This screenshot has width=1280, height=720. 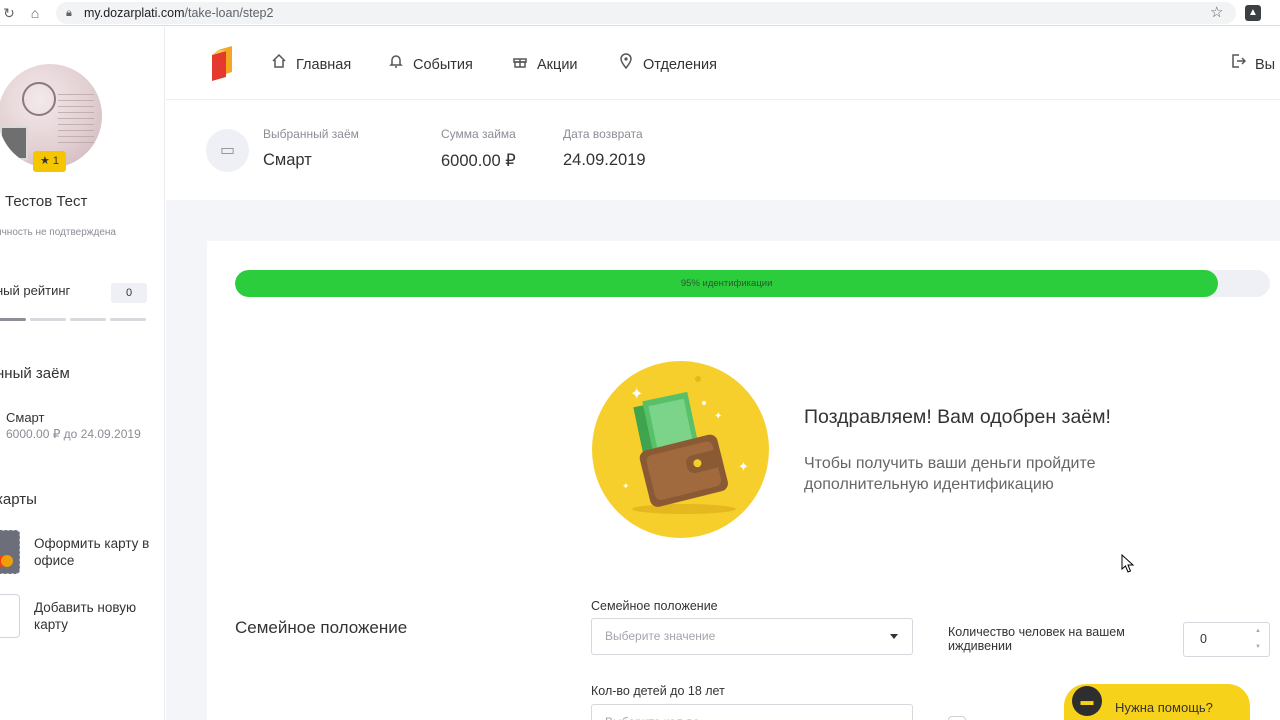 What do you see at coordinates (652, 712) in the screenshot?
I see `children-placeholder: Выберите кол-во` at bounding box center [652, 712].